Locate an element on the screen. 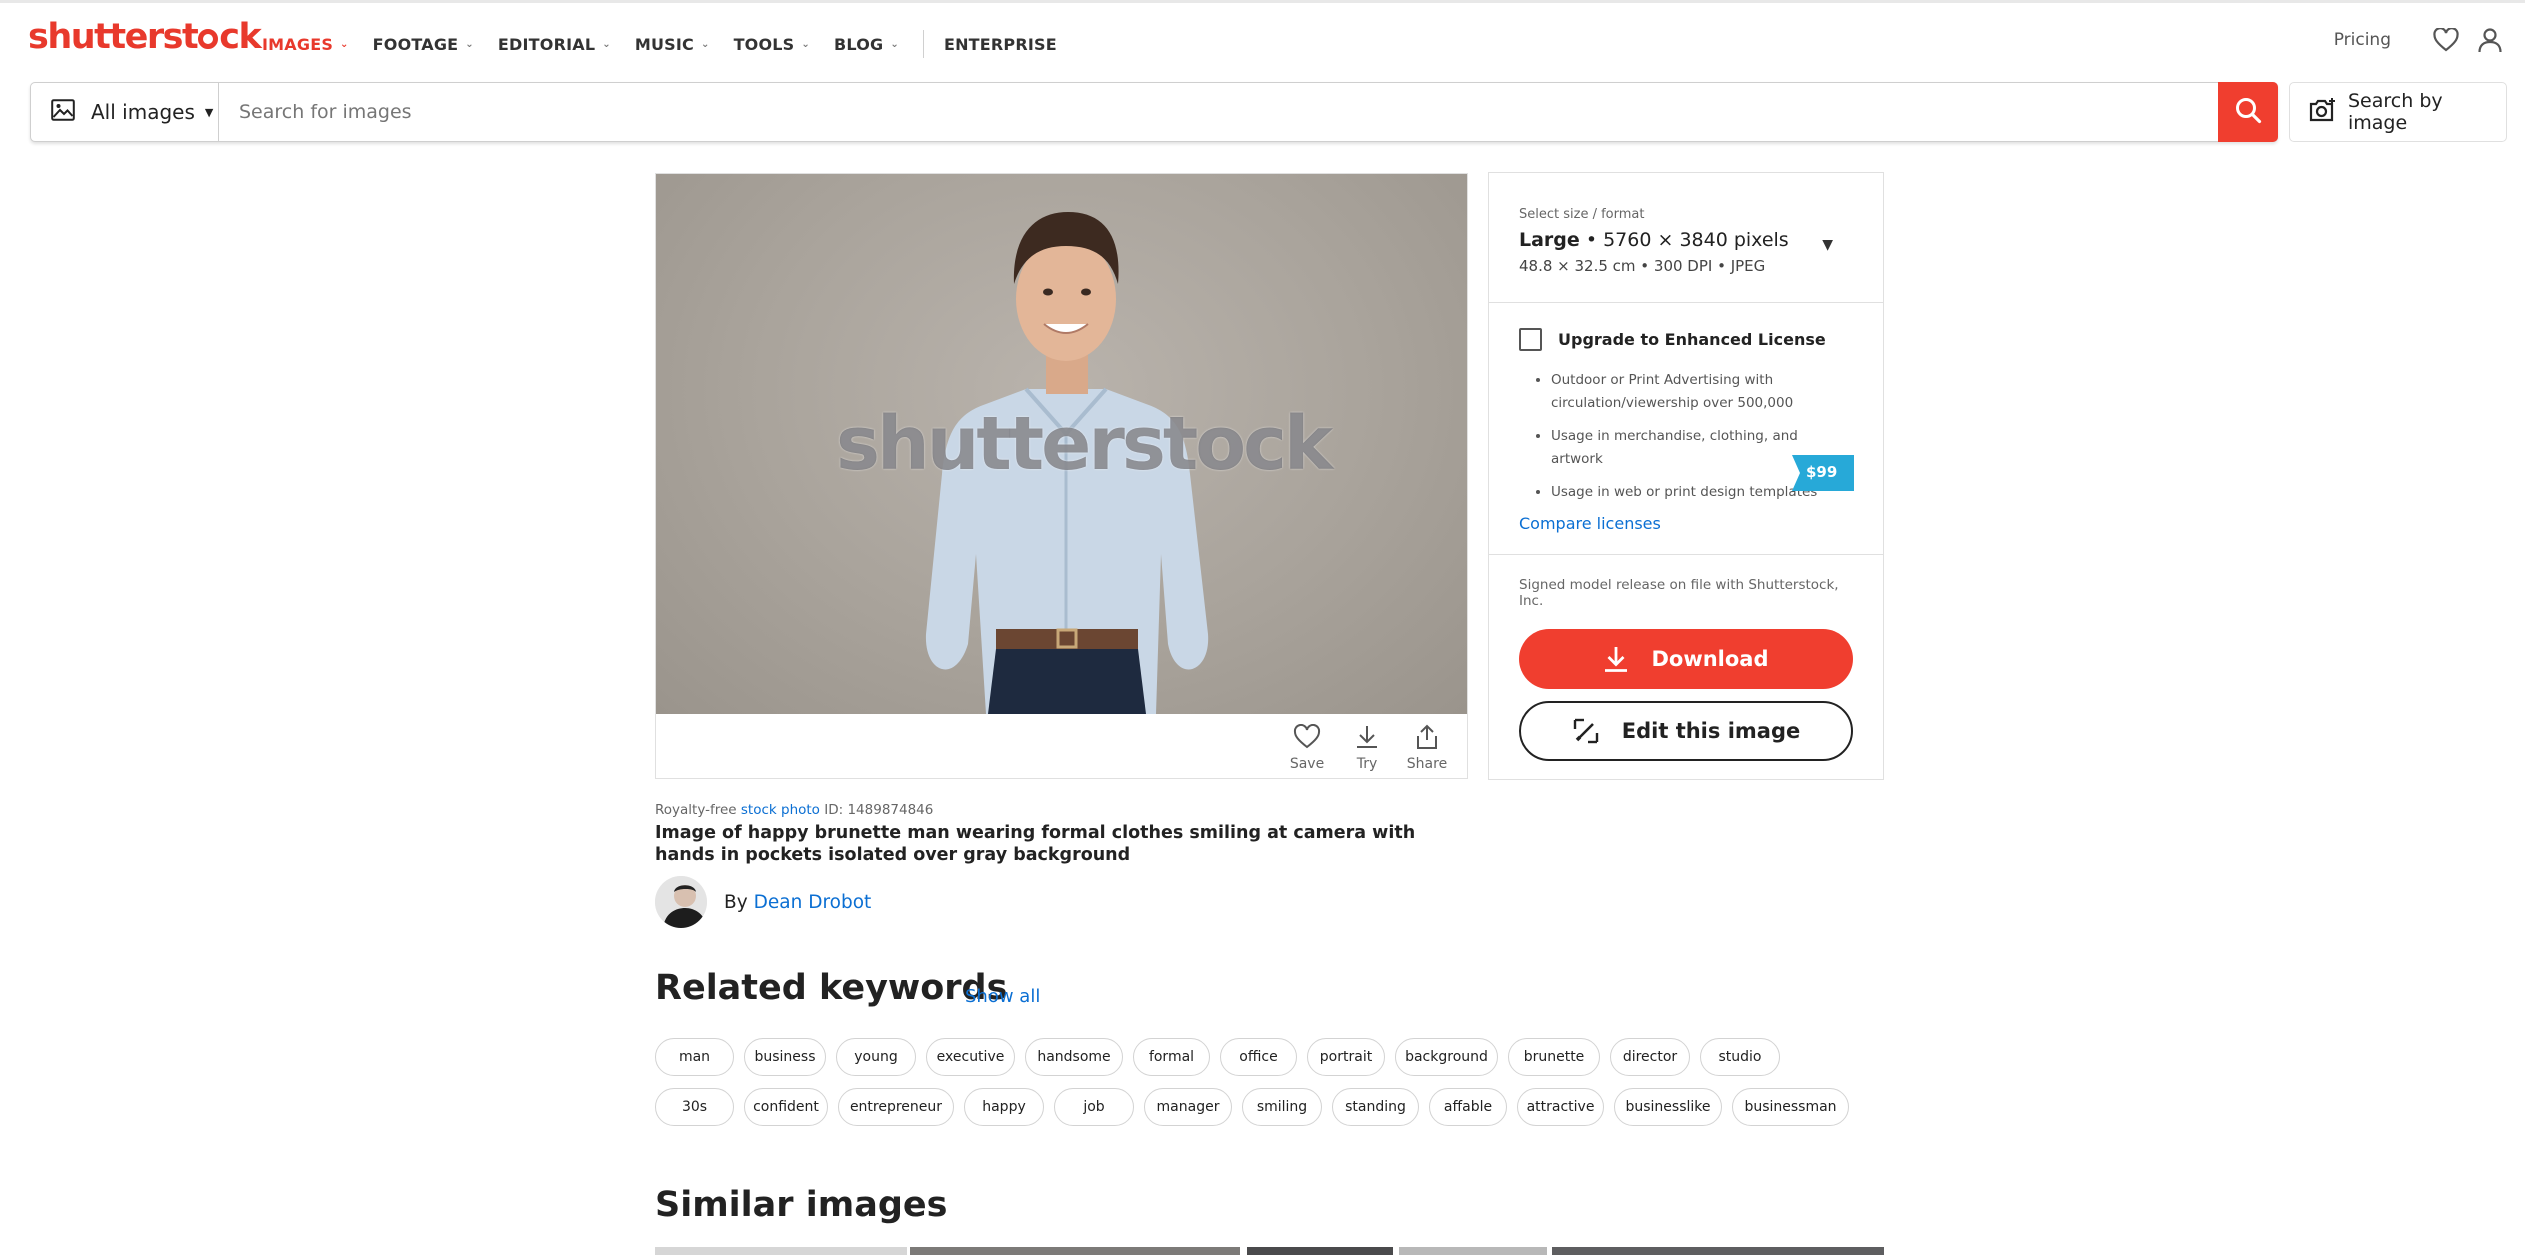 This screenshot has width=2525, height=1255. keyword-chip: businessman is located at coordinates (1790, 1107).